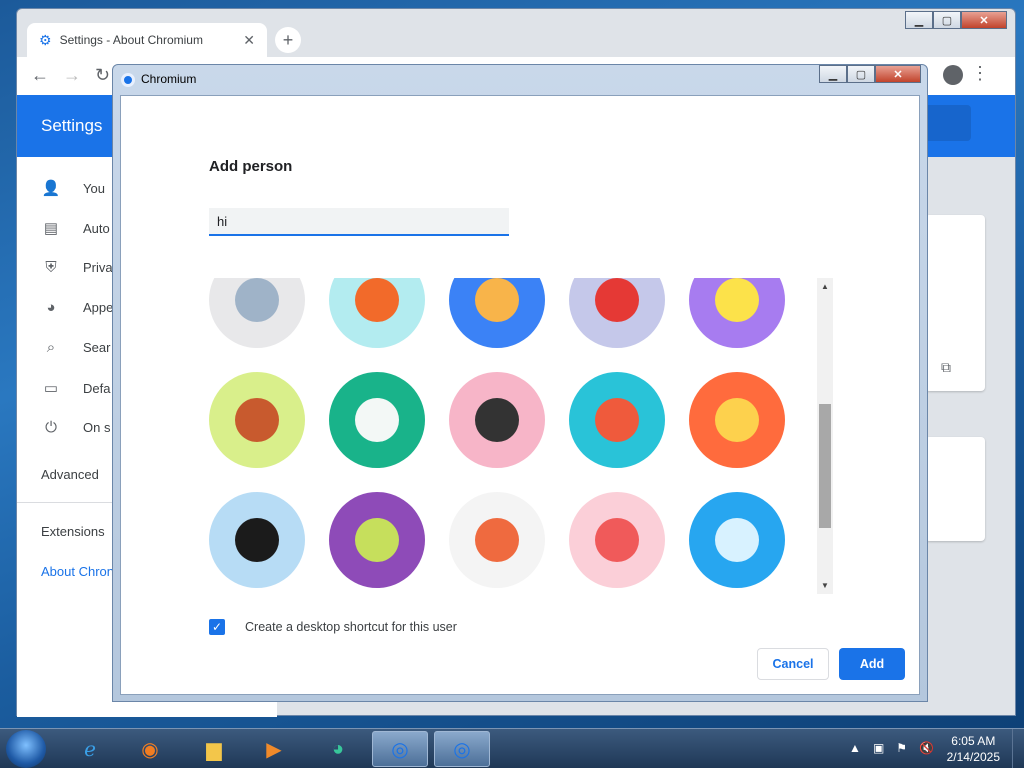 This screenshot has width=1024, height=768. What do you see at coordinates (973, 749) in the screenshot?
I see `clock: 6:05 AM 2/14/2025` at bounding box center [973, 749].